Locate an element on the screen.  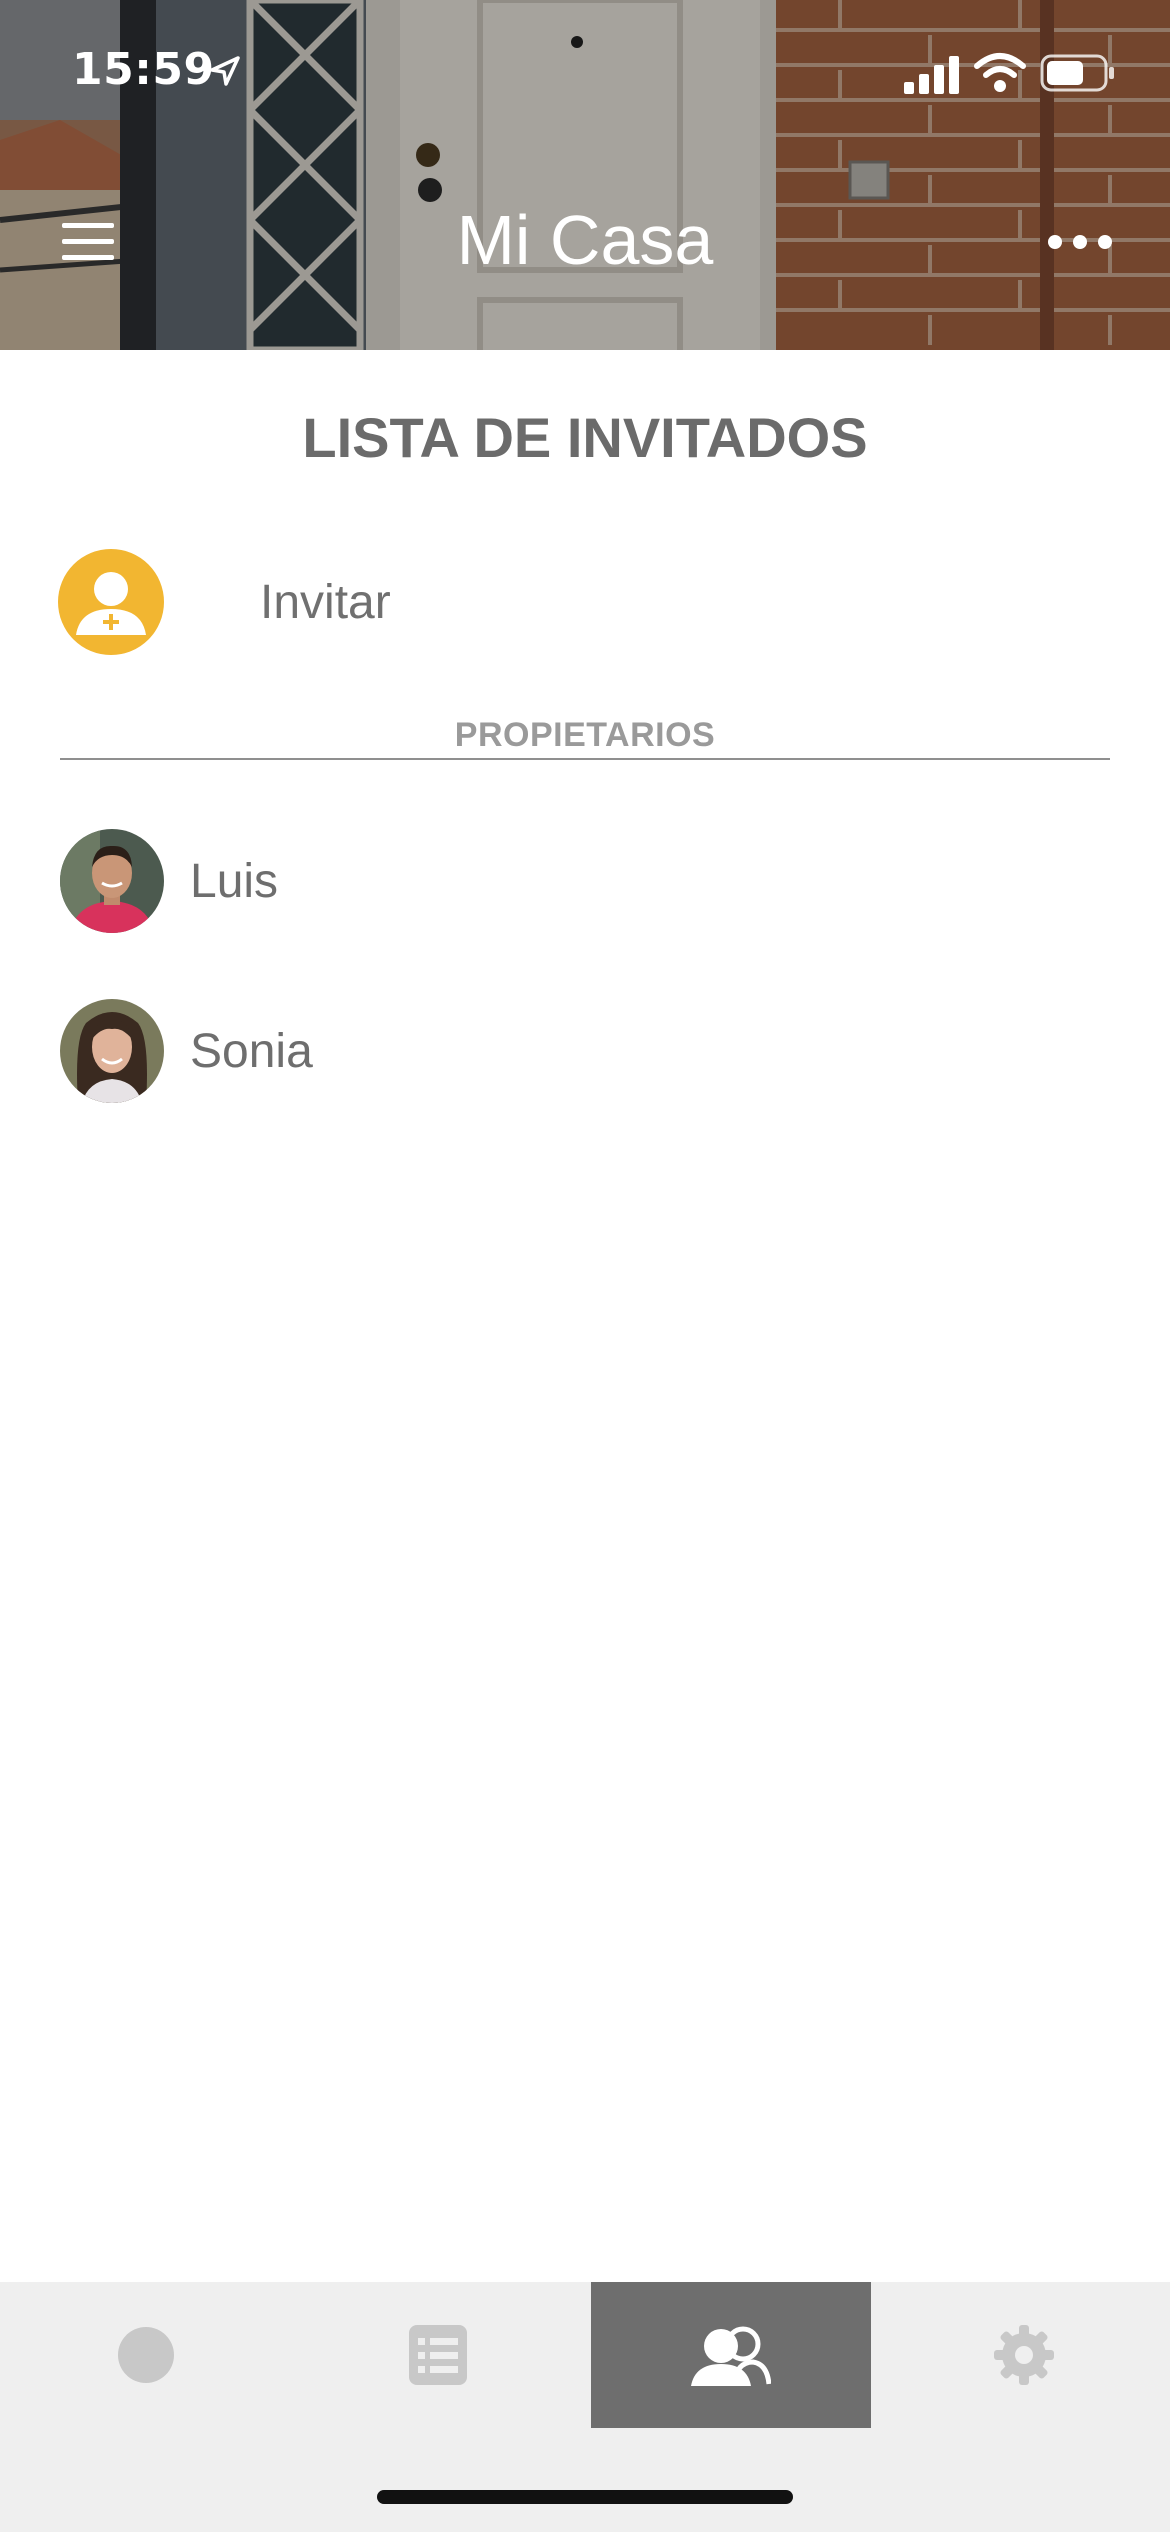
users-icon is located at coordinates (731, 2356).